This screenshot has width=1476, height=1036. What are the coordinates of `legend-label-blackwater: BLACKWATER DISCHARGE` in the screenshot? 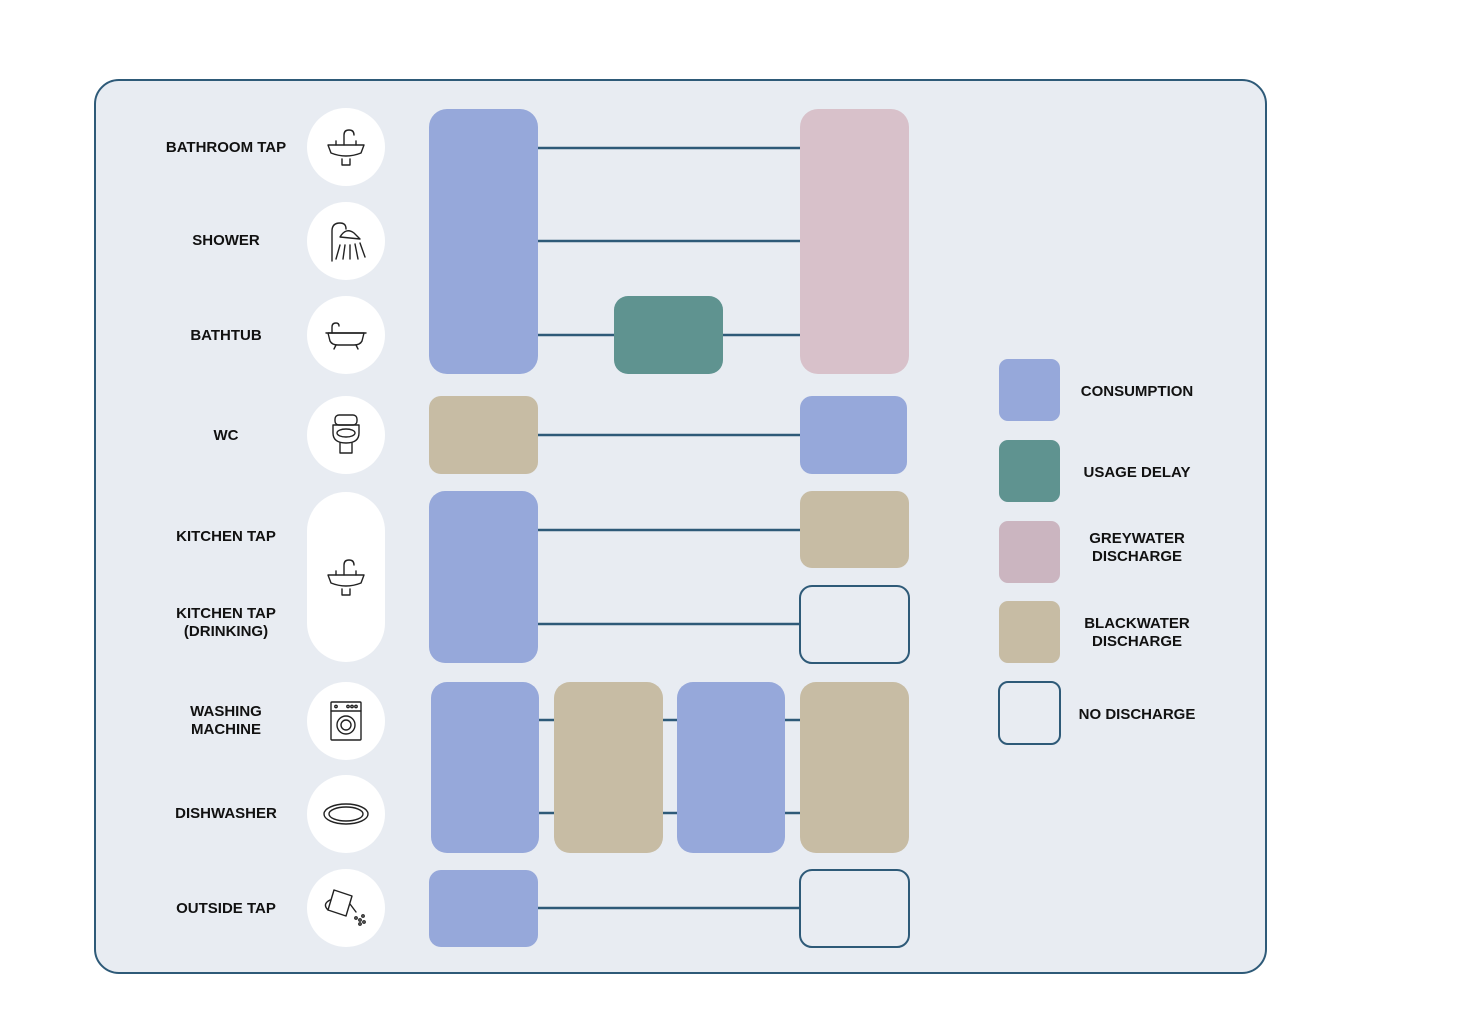 It's located at (1137, 632).